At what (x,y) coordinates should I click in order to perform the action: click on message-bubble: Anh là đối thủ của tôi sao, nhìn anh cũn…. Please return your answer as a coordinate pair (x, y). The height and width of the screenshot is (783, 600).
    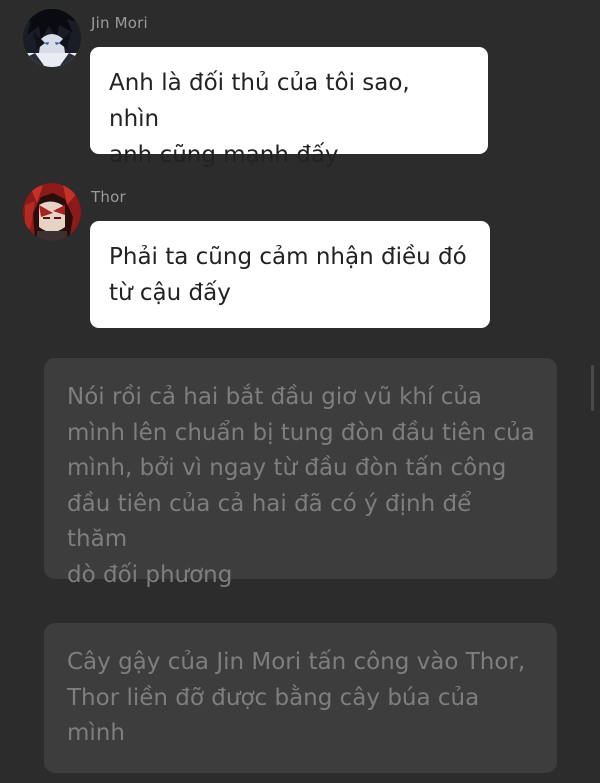
    Looking at the image, I should click on (289, 107).